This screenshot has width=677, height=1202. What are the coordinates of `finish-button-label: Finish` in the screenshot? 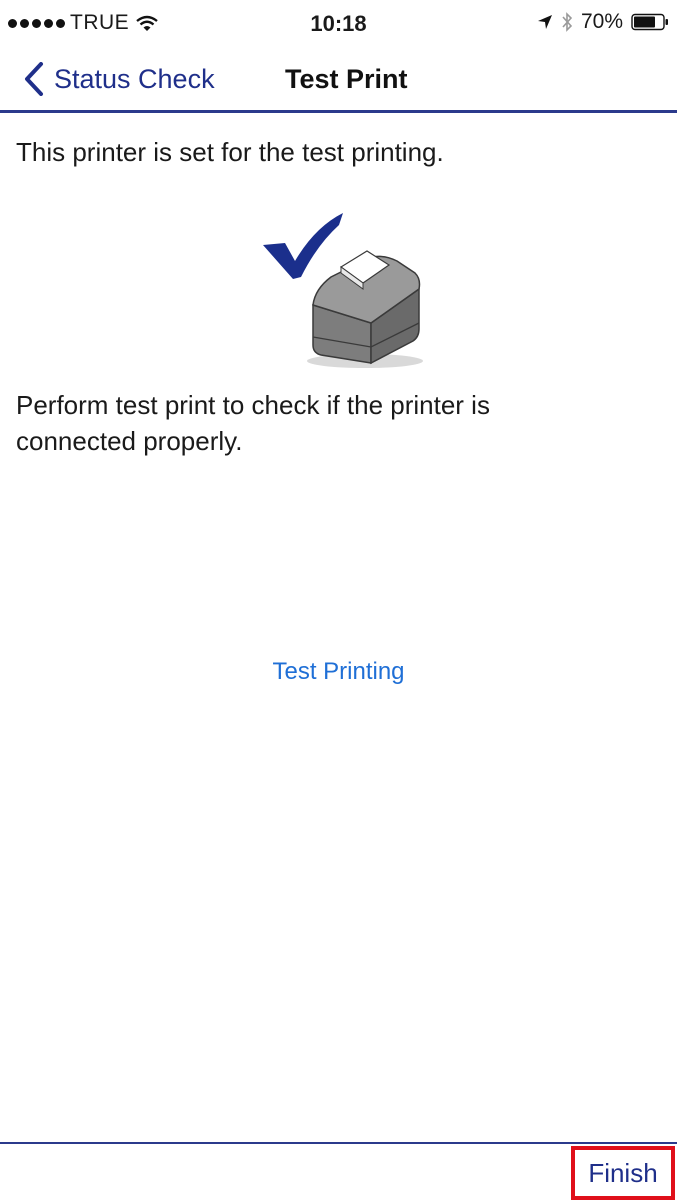 It's located at (623, 1172).